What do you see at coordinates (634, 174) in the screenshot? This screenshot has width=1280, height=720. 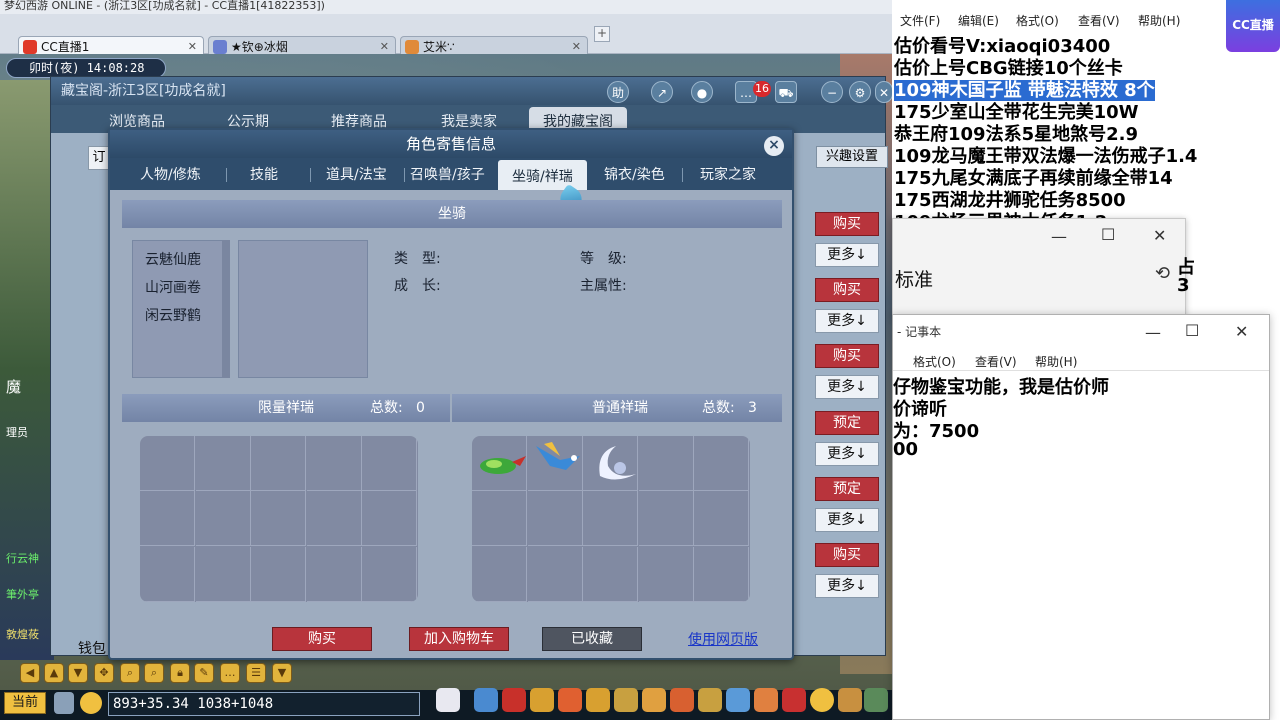 I see `tab-outfits: 锦衣/染色` at bounding box center [634, 174].